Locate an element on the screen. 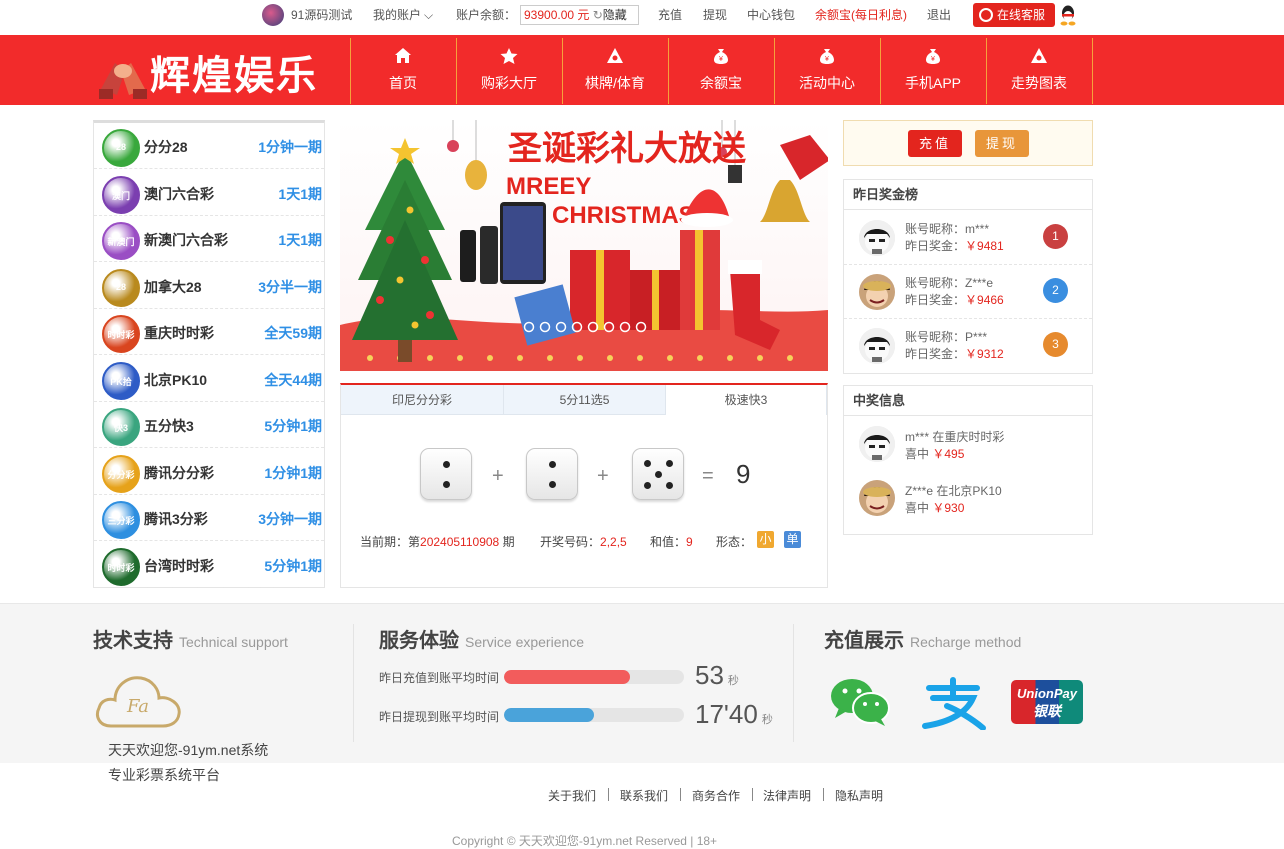 The width and height of the screenshot is (1284, 849). nav-separator is located at coordinates (1092, 71).